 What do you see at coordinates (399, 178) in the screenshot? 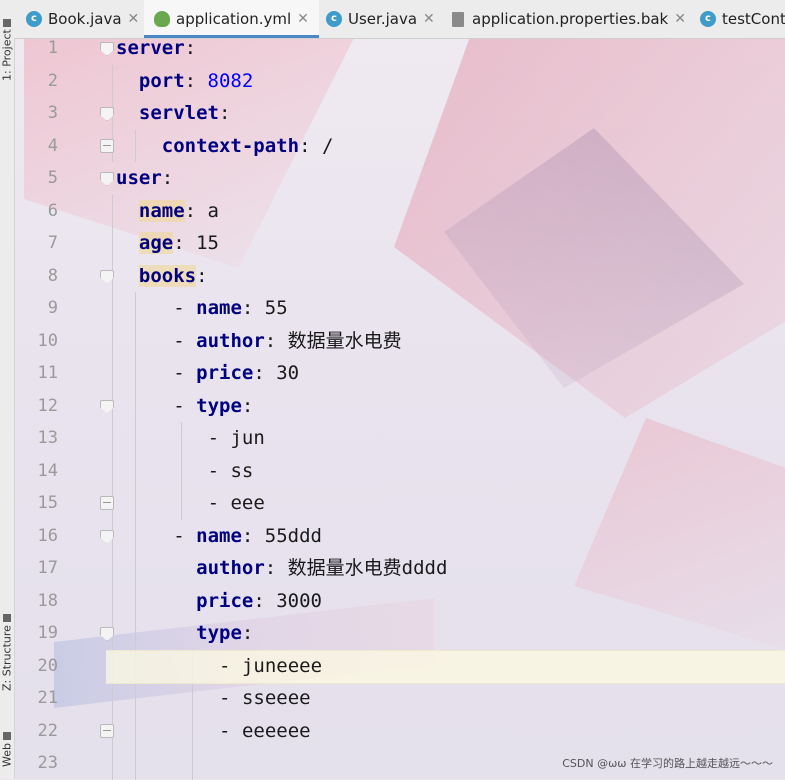
I see `code-line: 5 user:` at bounding box center [399, 178].